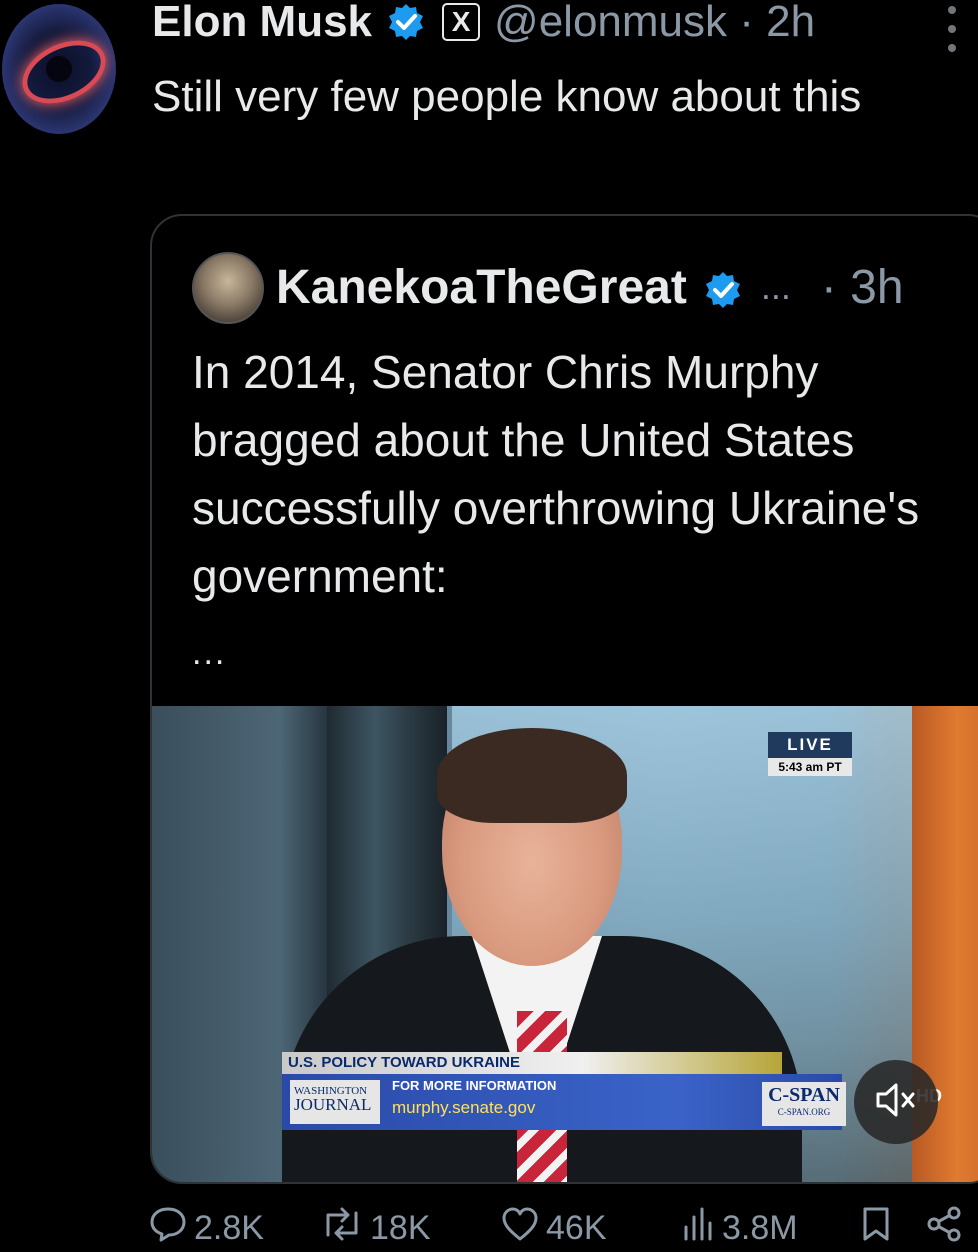 This screenshot has width=978, height=1252. I want to click on live-label: LIVE, so click(810, 745).